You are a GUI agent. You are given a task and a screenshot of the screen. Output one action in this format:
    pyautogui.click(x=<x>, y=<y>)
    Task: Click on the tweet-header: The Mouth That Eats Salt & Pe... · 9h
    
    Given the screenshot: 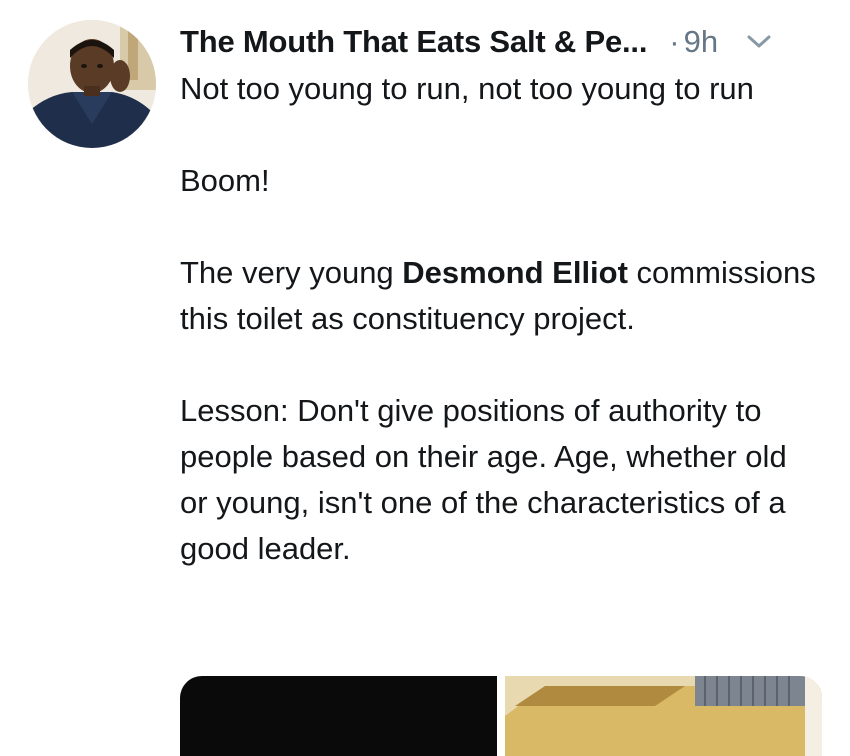 What is the action you would take?
    pyautogui.click(x=505, y=42)
    